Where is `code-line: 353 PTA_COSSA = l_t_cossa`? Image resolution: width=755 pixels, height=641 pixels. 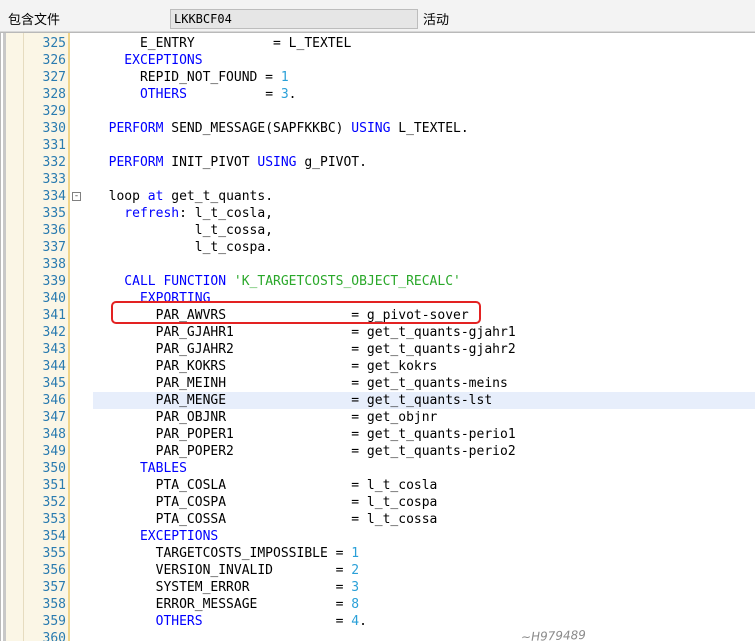
code-line: 353 PTA_COSSA = l_t_cossa is located at coordinates (378, 519).